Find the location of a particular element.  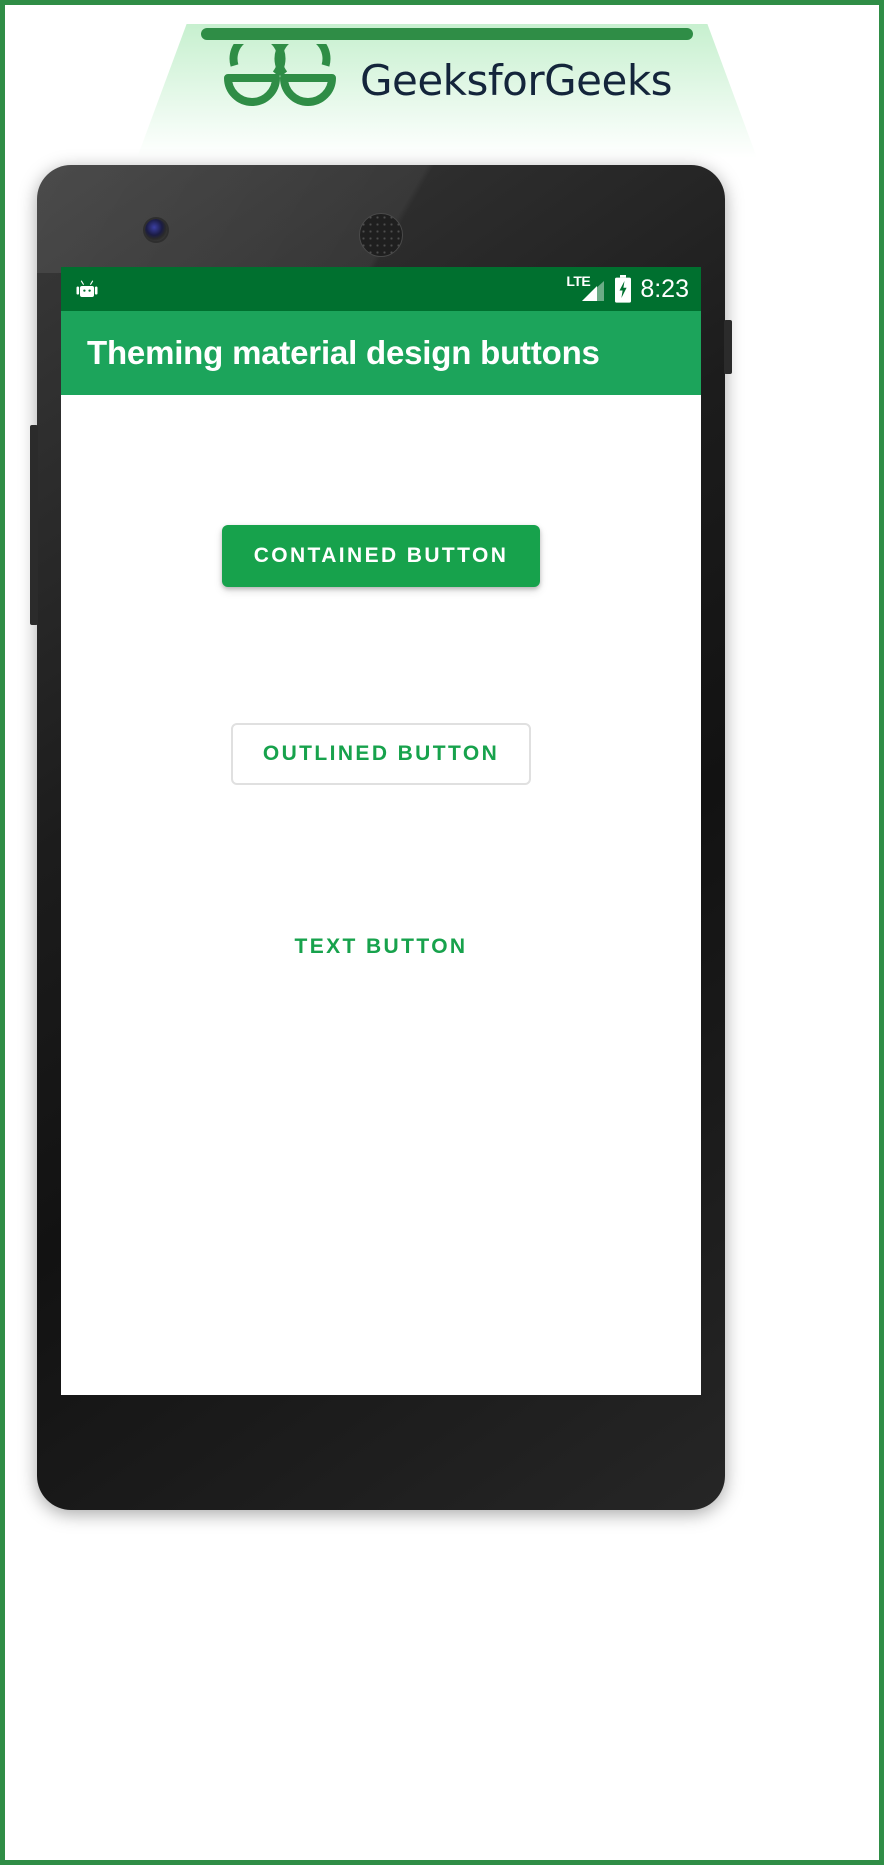

geeksforgeeks-logo-icon is located at coordinates (279, 75).